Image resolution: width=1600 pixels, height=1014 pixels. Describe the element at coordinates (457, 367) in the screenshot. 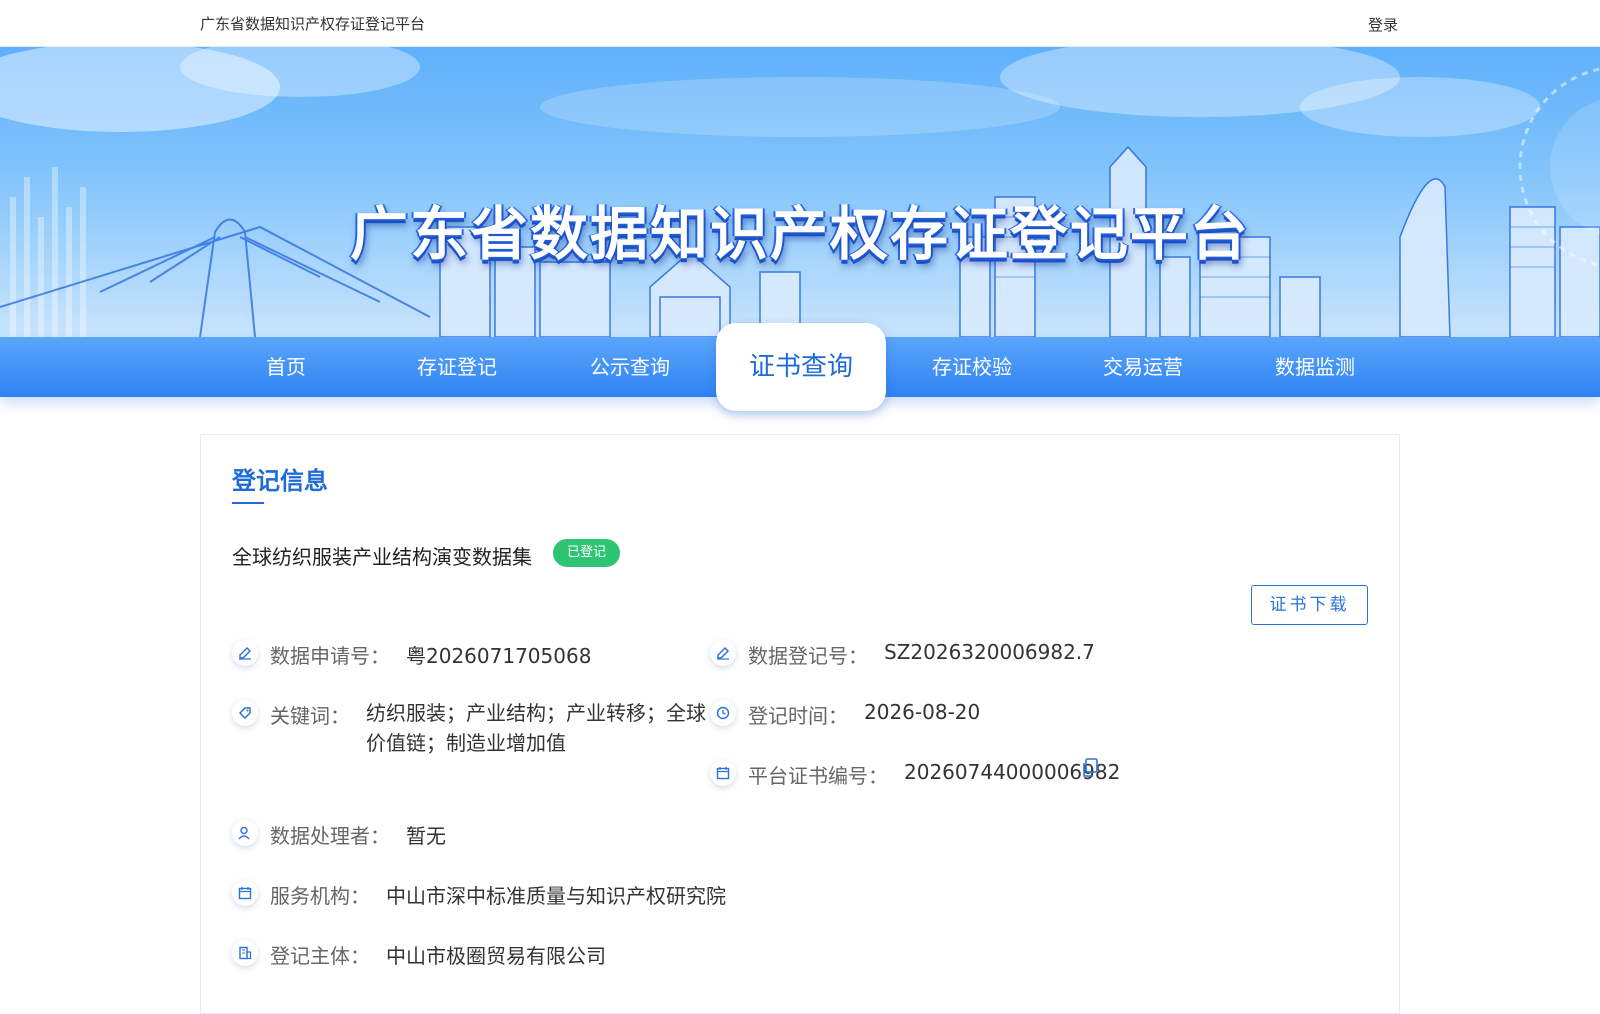

I see `nav-register: 存证登记` at that location.